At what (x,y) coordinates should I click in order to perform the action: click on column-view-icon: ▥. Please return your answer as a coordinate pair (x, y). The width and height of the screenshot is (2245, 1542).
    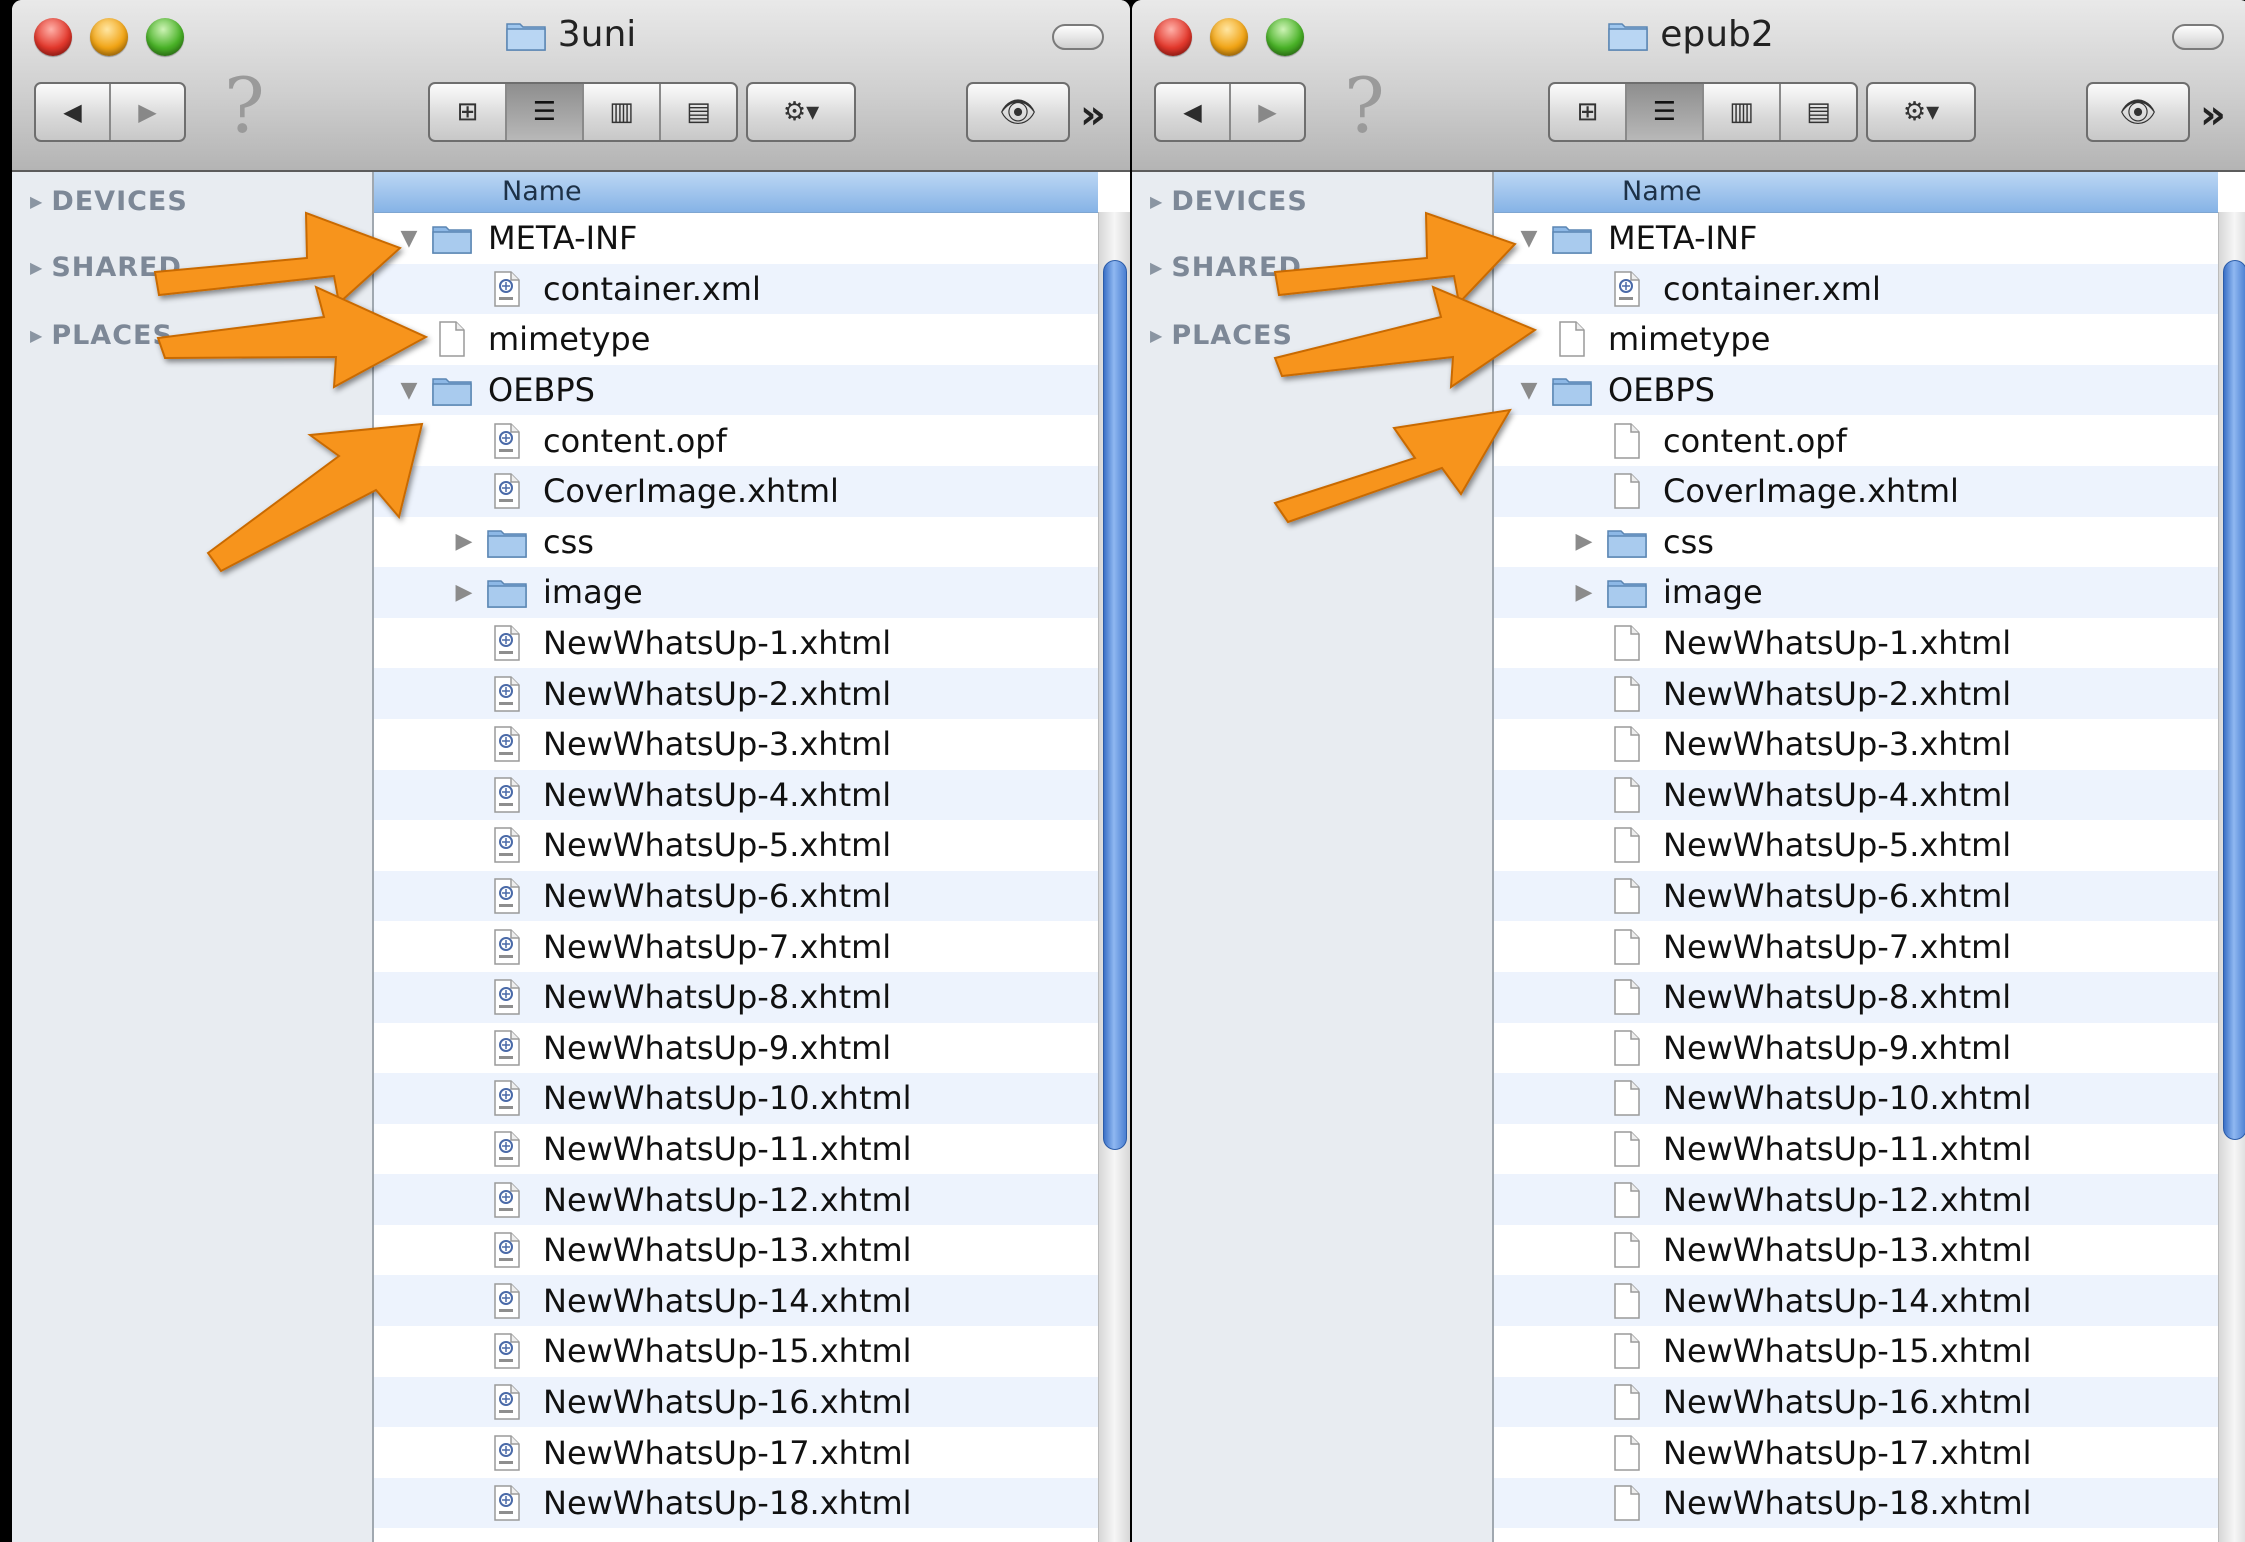
    Looking at the image, I should click on (621, 112).